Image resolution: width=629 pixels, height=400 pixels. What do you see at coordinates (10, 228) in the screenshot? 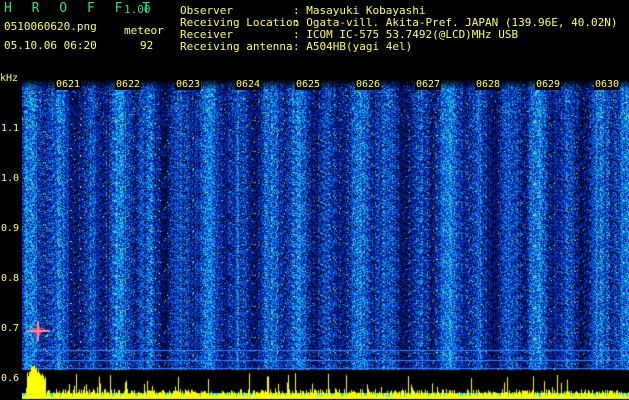
I see `y-tick-0-9: 0.9` at bounding box center [10, 228].